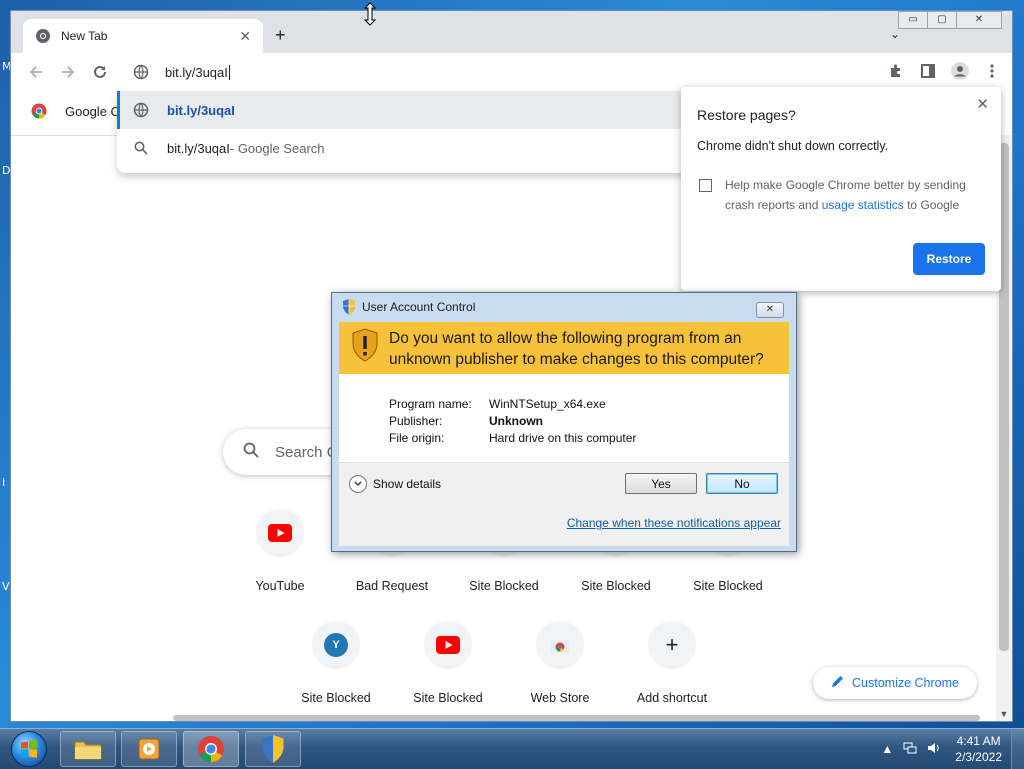 This screenshot has height=769, width=1024. What do you see at coordinates (407, 484) in the screenshot?
I see `show-details-label: Show details` at bounding box center [407, 484].